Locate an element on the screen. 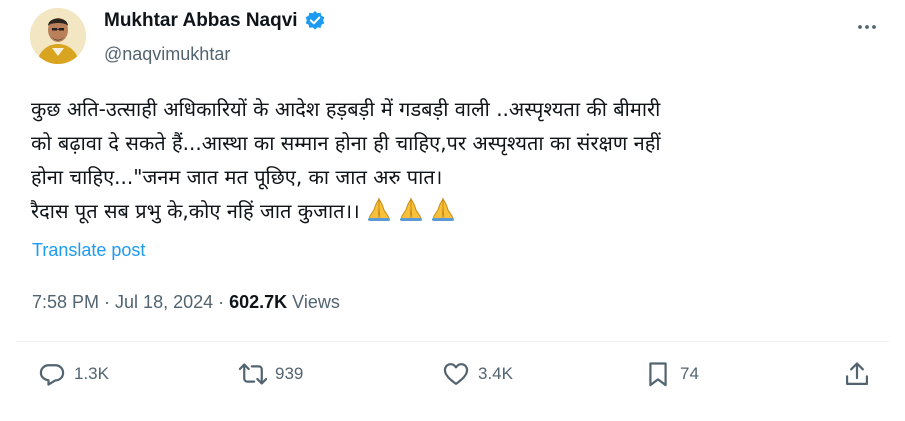 The width and height of the screenshot is (905, 421). more-options-icon is located at coordinates (867, 27).